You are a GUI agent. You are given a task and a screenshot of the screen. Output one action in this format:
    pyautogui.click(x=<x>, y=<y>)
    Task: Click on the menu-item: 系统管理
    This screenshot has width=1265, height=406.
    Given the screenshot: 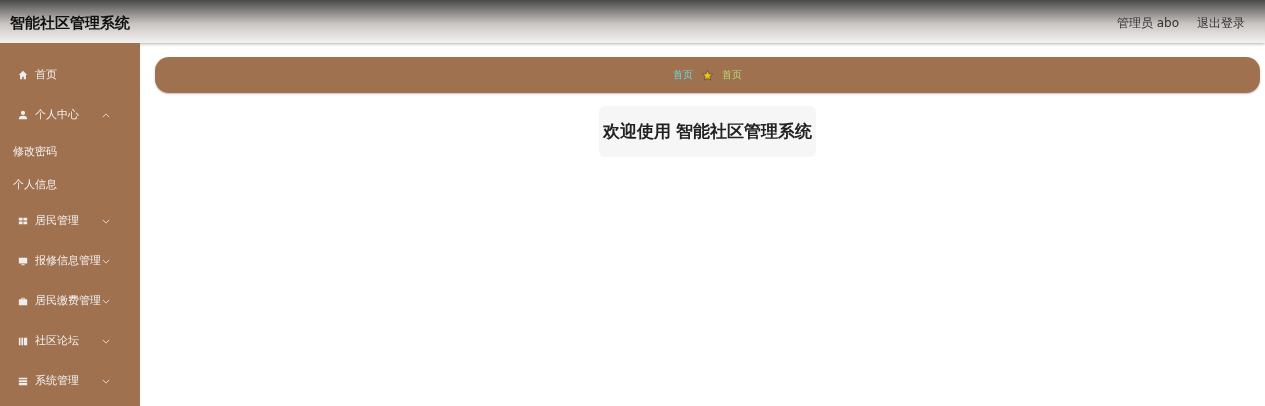 What is the action you would take?
    pyautogui.click(x=70, y=381)
    